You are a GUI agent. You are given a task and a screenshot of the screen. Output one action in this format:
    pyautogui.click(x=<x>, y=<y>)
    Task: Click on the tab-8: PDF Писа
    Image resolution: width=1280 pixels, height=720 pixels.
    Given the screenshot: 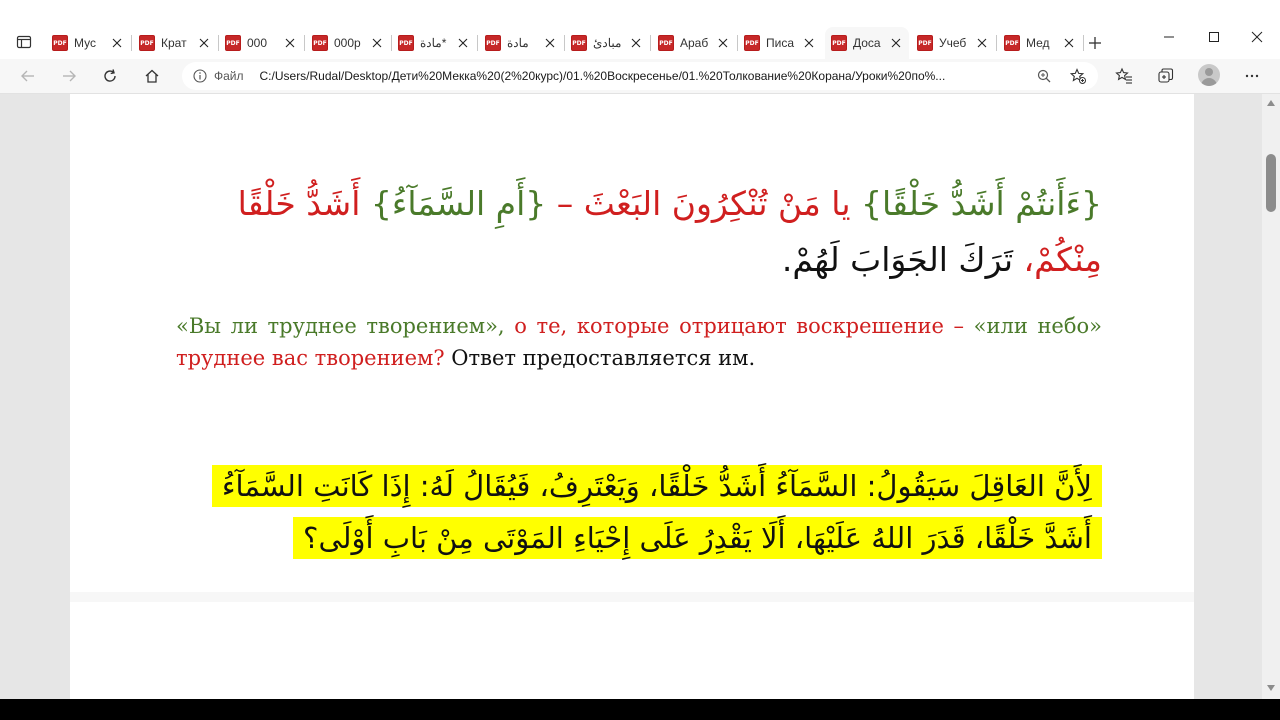 What is the action you would take?
    pyautogui.click(x=780, y=43)
    